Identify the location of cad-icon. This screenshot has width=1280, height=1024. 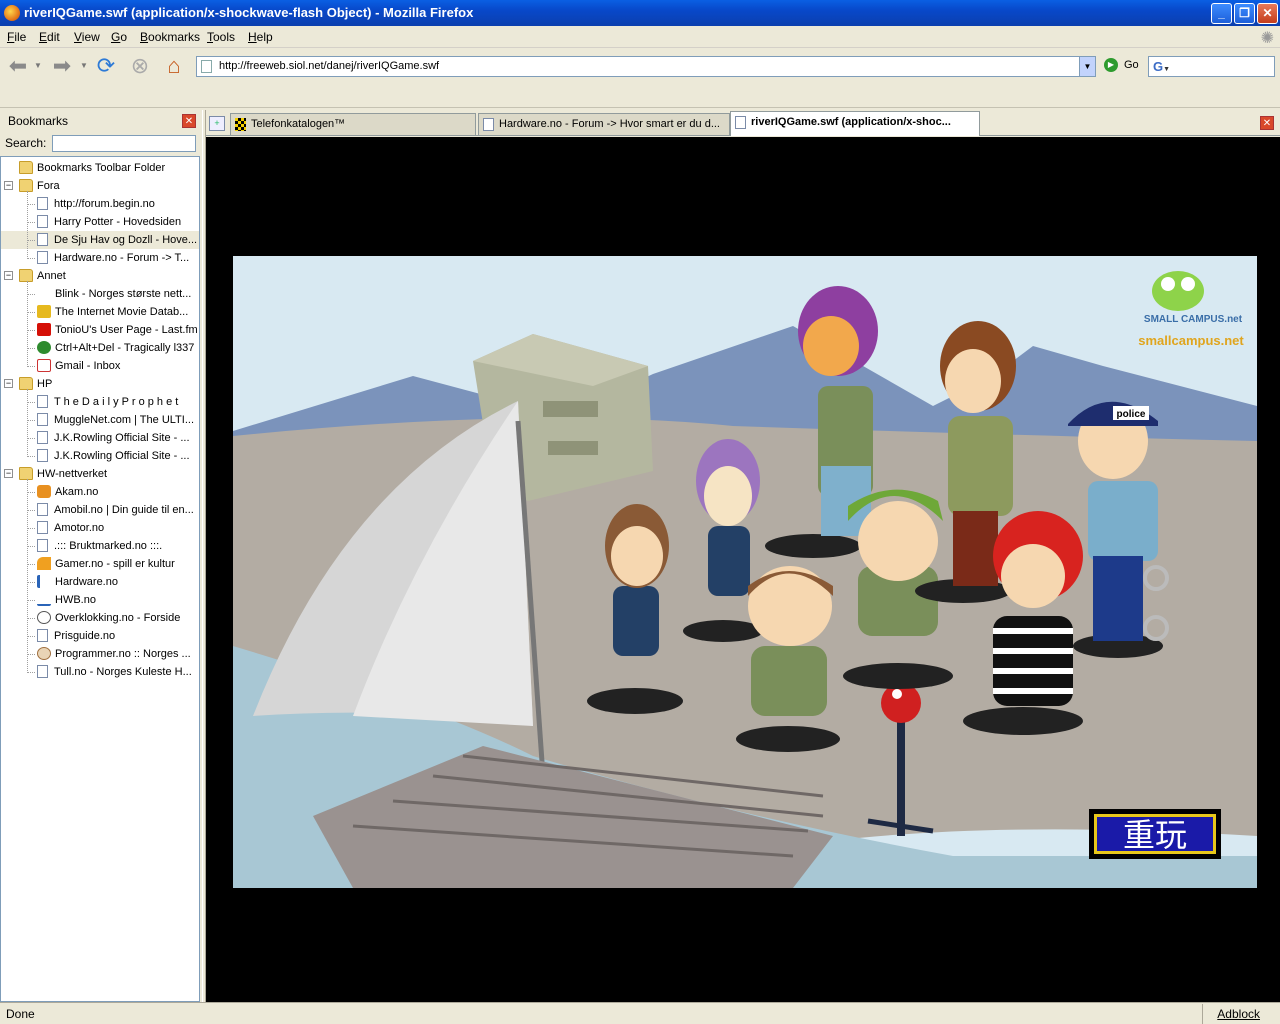
(44, 347).